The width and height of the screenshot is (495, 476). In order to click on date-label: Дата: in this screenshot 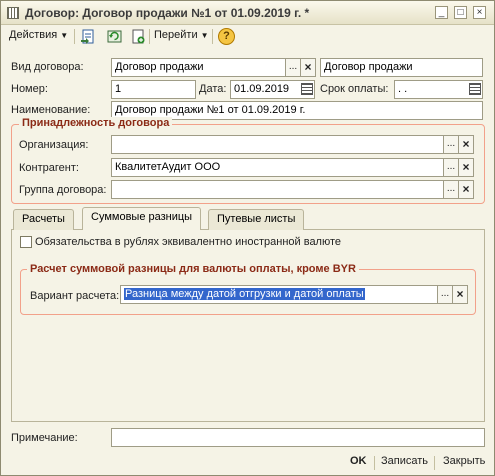, I will do `click(213, 89)`.